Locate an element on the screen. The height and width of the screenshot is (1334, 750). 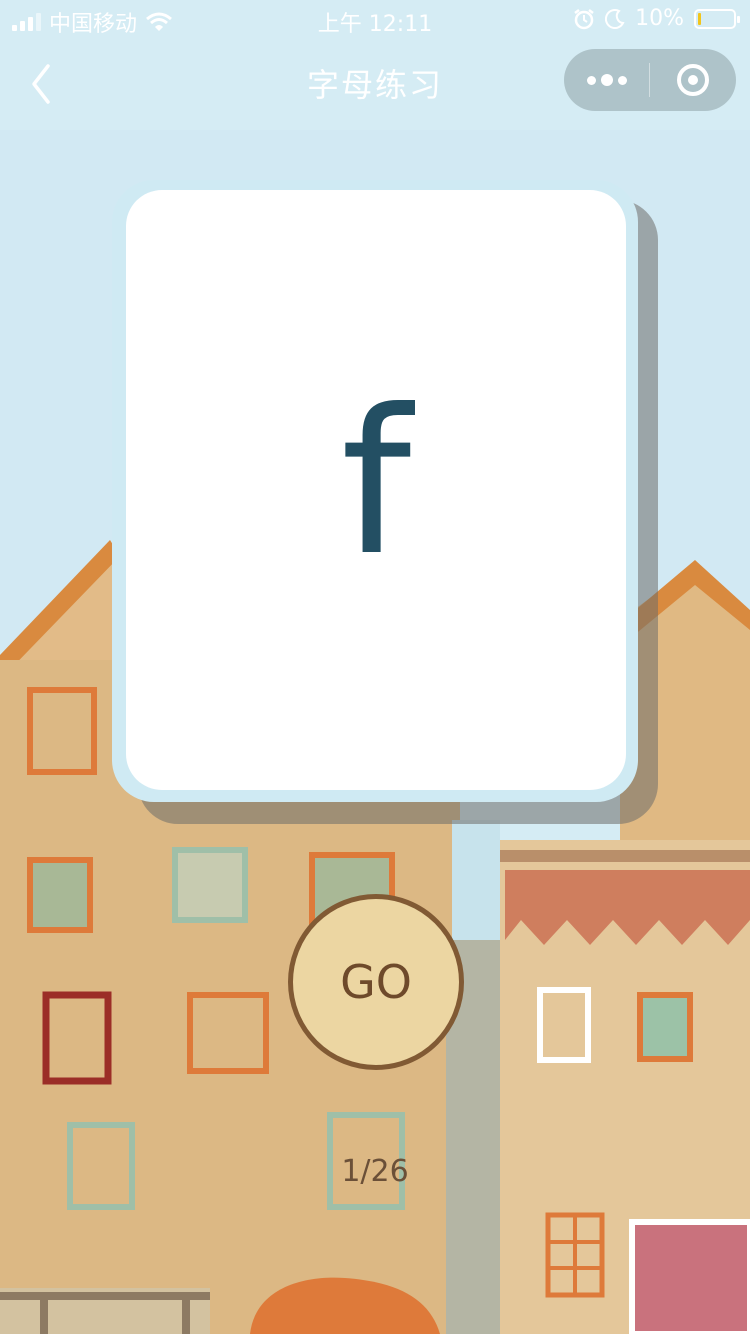
more-dots-icon is located at coordinates (591, 80).